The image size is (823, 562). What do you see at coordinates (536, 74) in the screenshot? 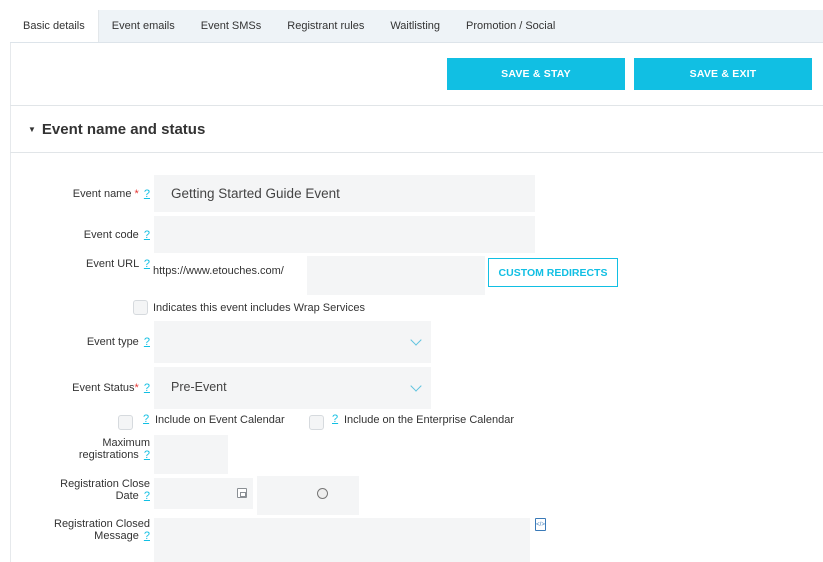
I see `save-and-stay-button: SAVE & STAY` at bounding box center [536, 74].